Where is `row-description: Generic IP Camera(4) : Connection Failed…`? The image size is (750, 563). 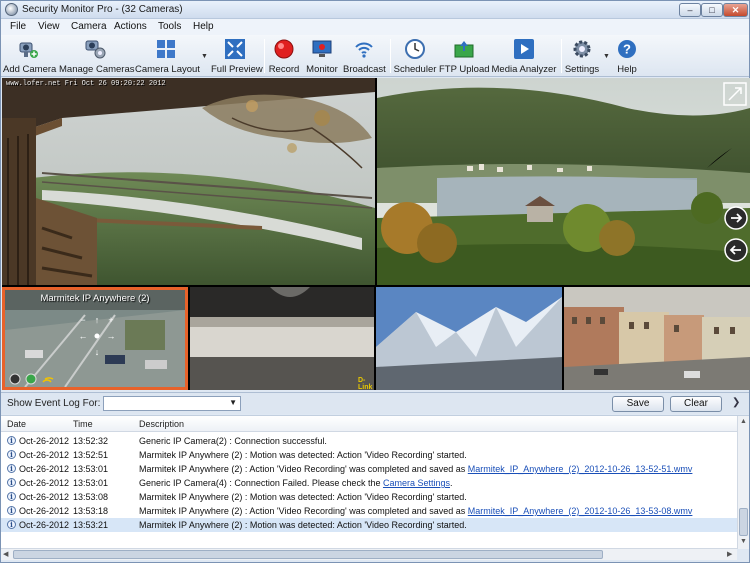 row-description: Generic IP Camera(4) : Connection Failed… is located at coordinates (296, 483).